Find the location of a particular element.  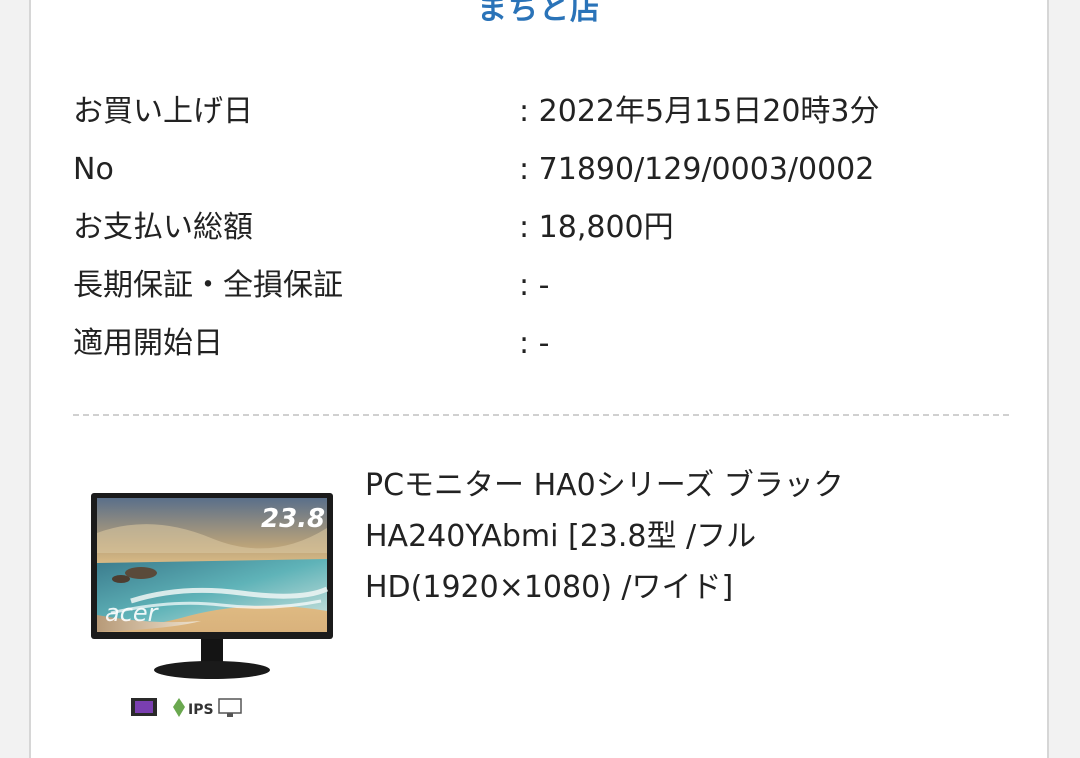

monitor-base is located at coordinates (212, 670).